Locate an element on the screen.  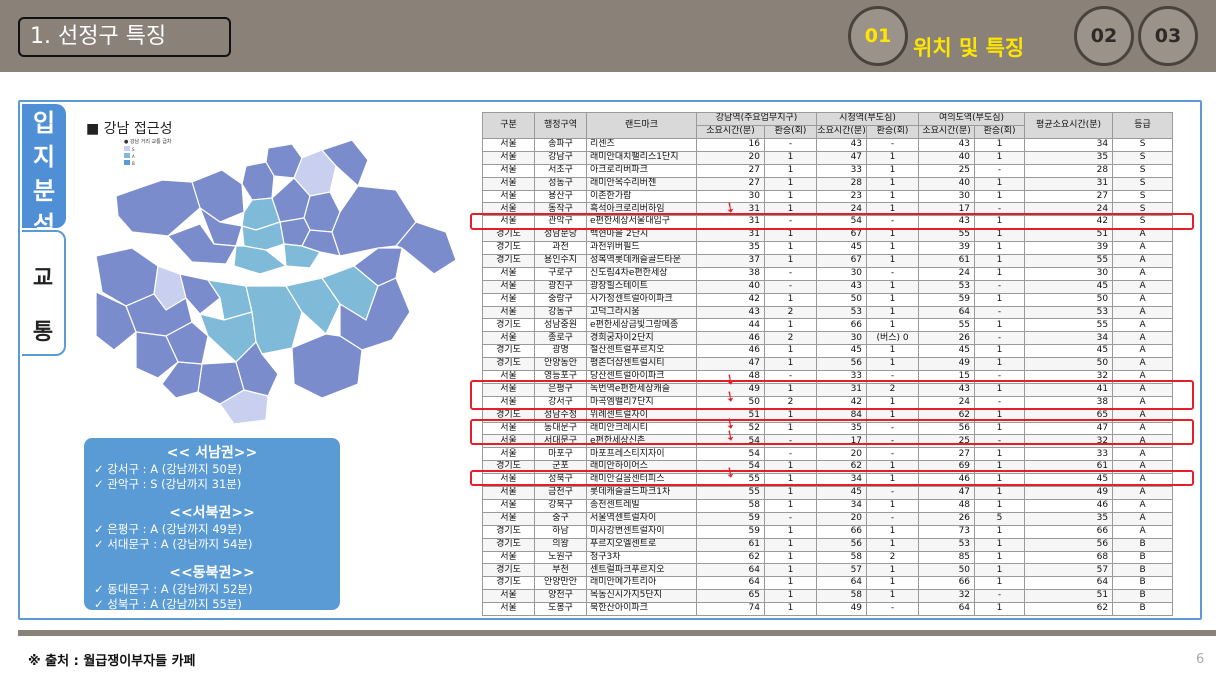
cell-yeouido-time: 55 is located at coordinates (947, 325).